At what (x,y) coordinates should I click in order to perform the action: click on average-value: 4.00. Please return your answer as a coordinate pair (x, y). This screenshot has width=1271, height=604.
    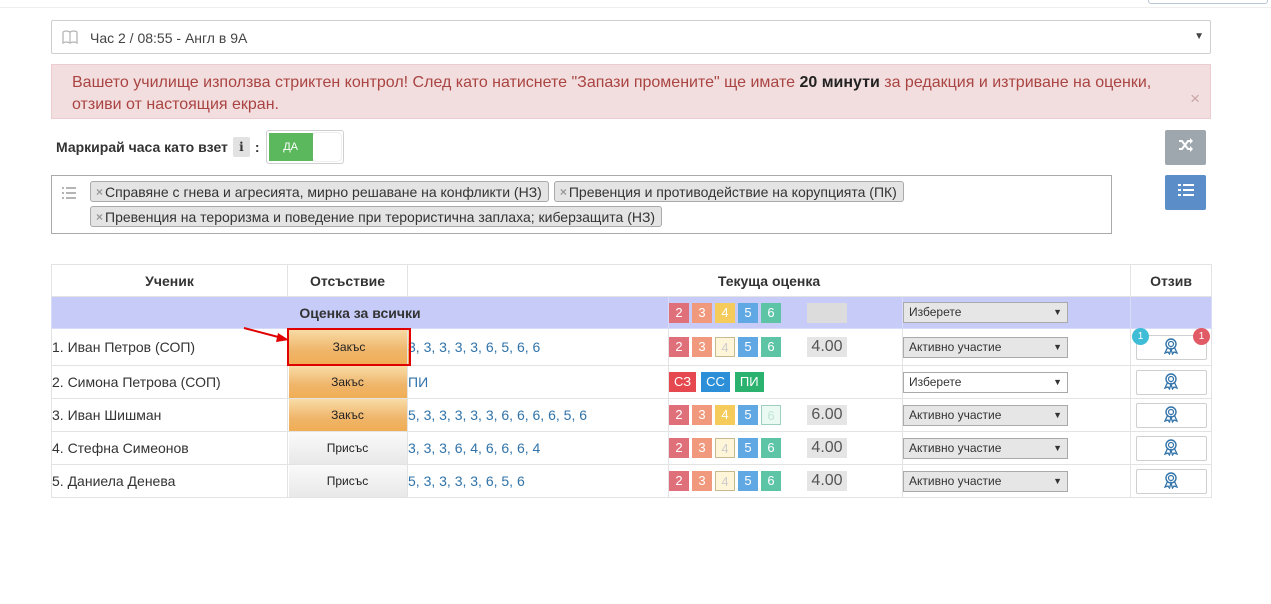
    Looking at the image, I should click on (827, 448).